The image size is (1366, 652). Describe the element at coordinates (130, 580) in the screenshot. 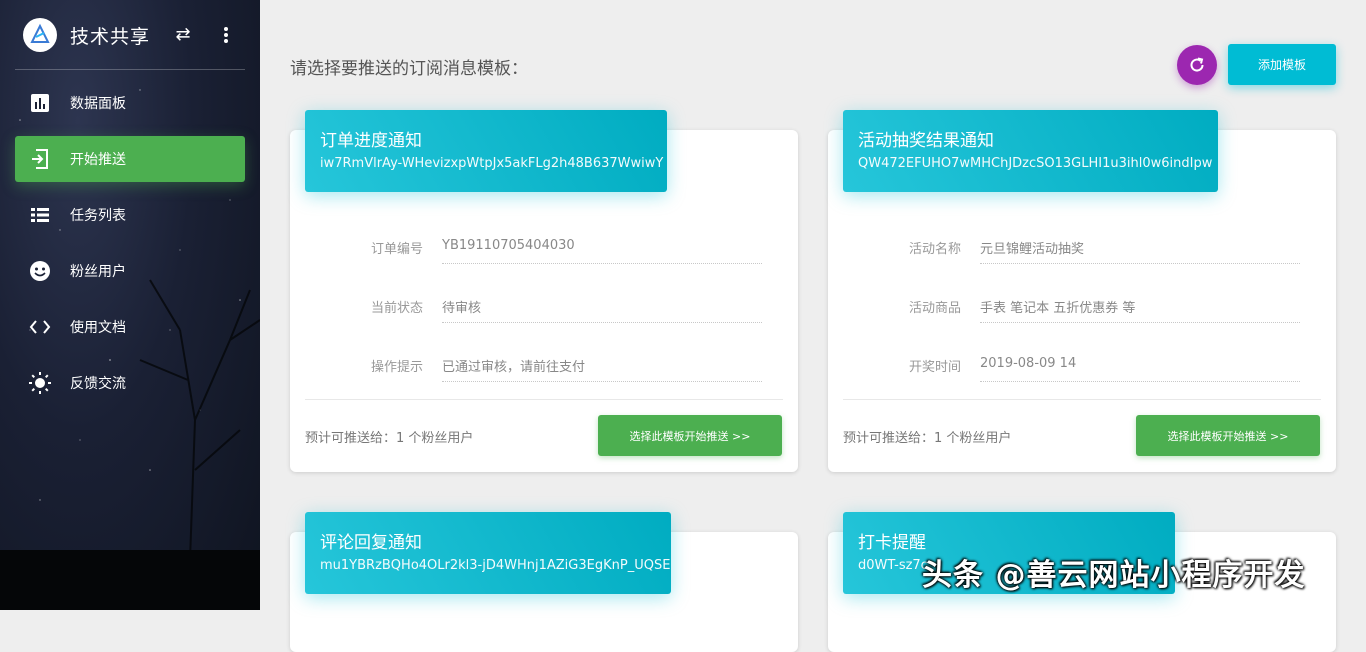

I see `ground-silhouette` at that location.